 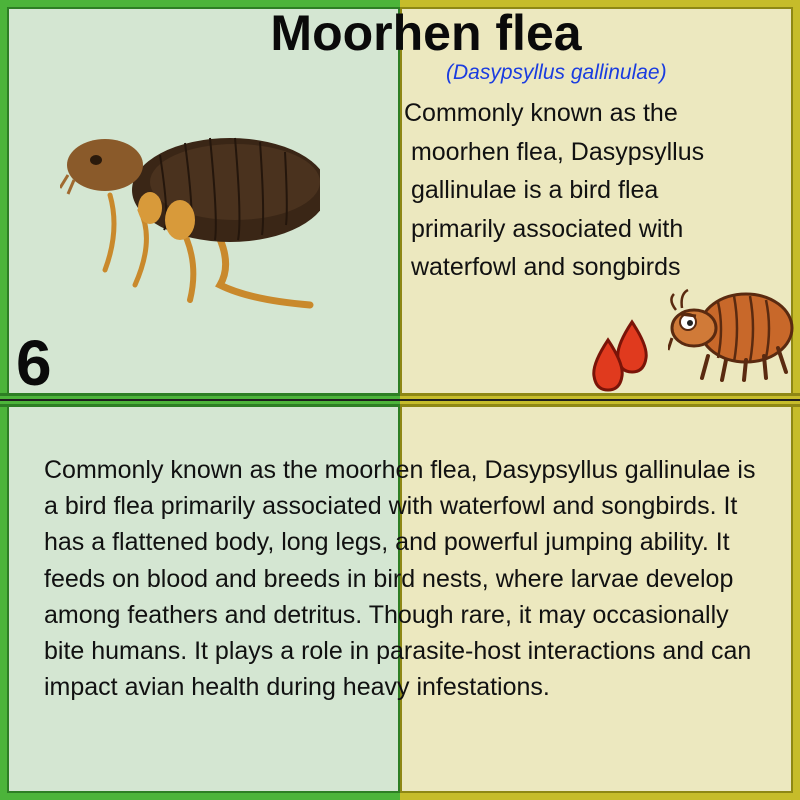 I want to click on section-divider-line, so click(x=400, y=400).